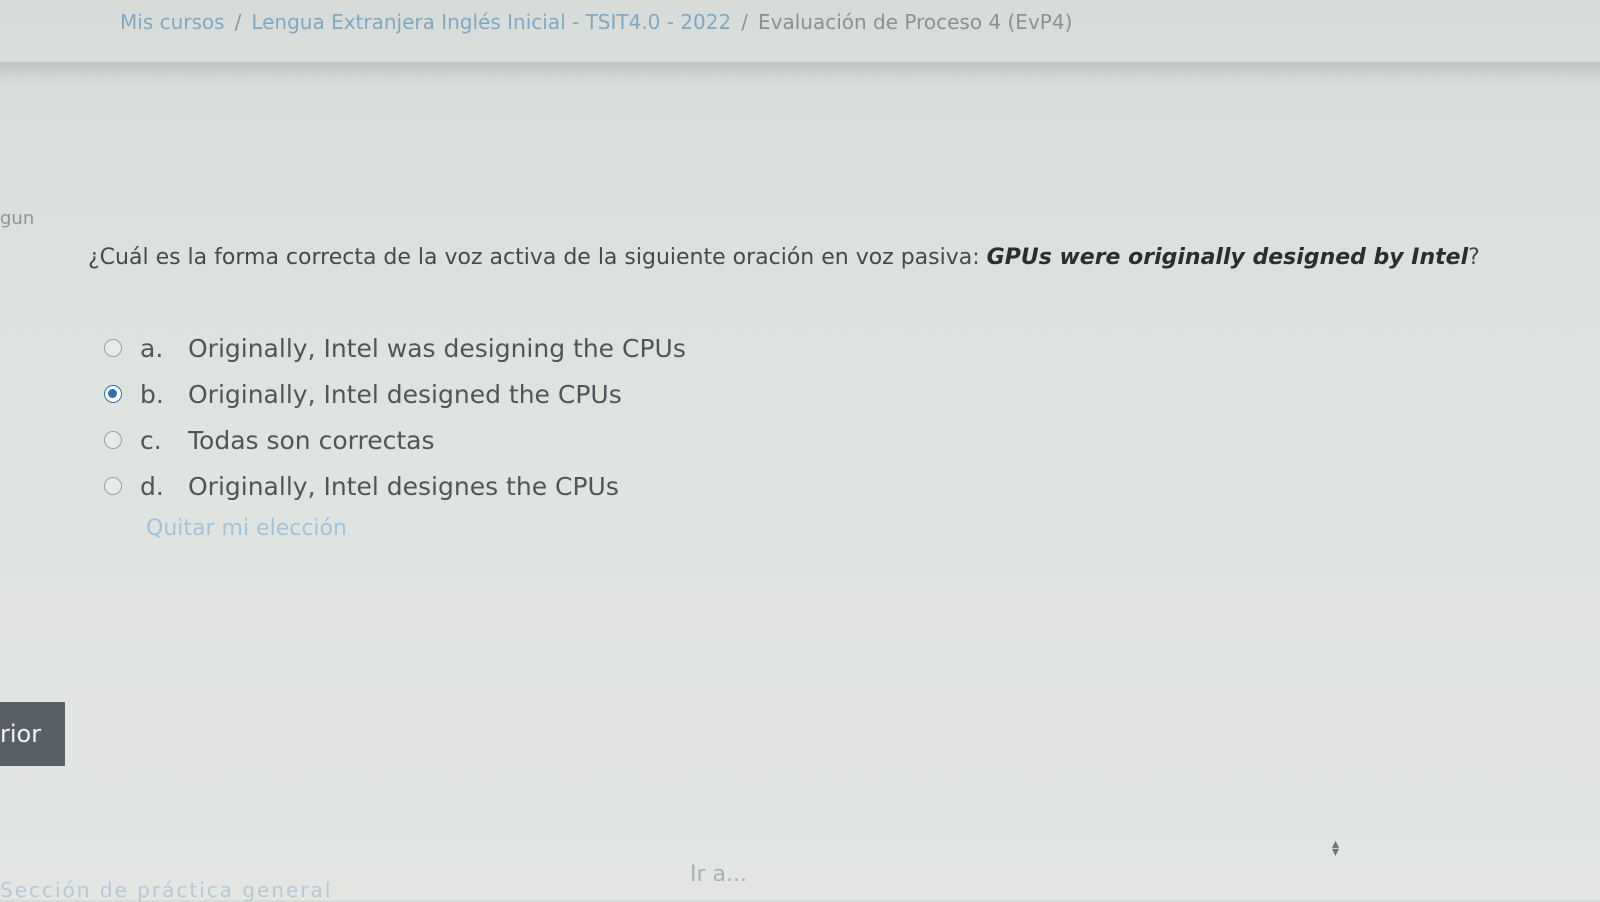 This screenshot has height=902, width=1600. Describe the element at coordinates (152, 394) in the screenshot. I see `answer-letter: b.` at that location.